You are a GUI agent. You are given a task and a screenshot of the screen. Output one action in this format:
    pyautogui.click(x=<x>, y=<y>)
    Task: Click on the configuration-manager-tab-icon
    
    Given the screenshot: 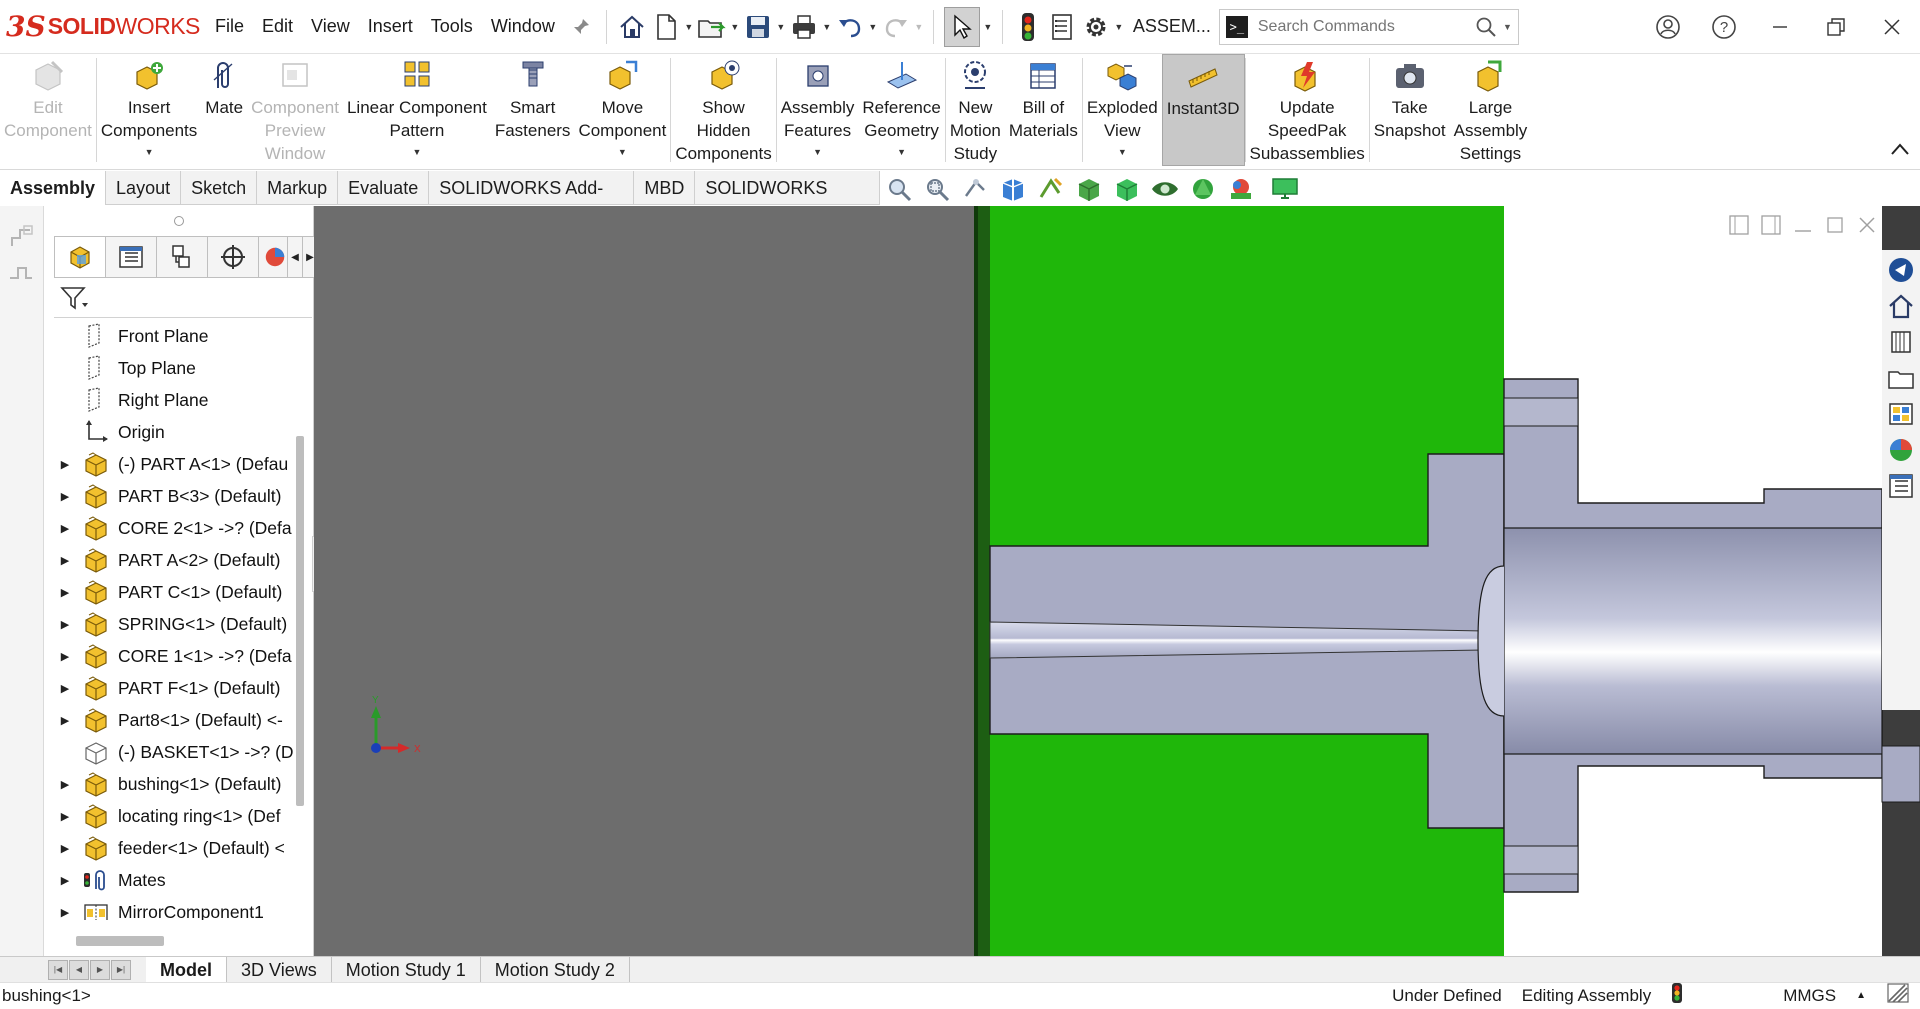 What is the action you would take?
    pyautogui.click(x=182, y=257)
    